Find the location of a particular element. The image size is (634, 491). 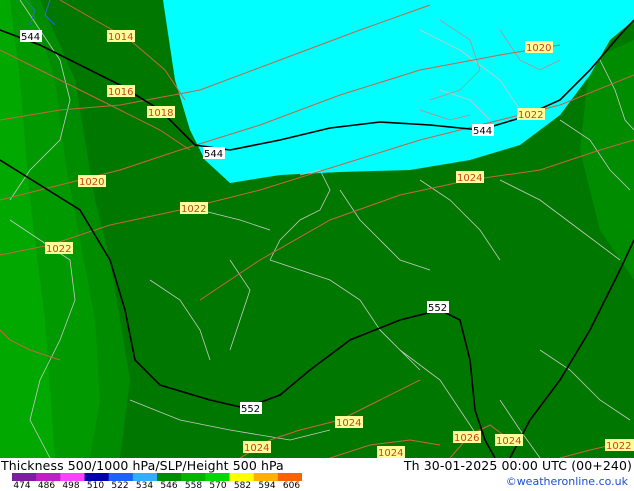

credit-link: ©weatheronline.co.uk is located at coordinates (567, 481).